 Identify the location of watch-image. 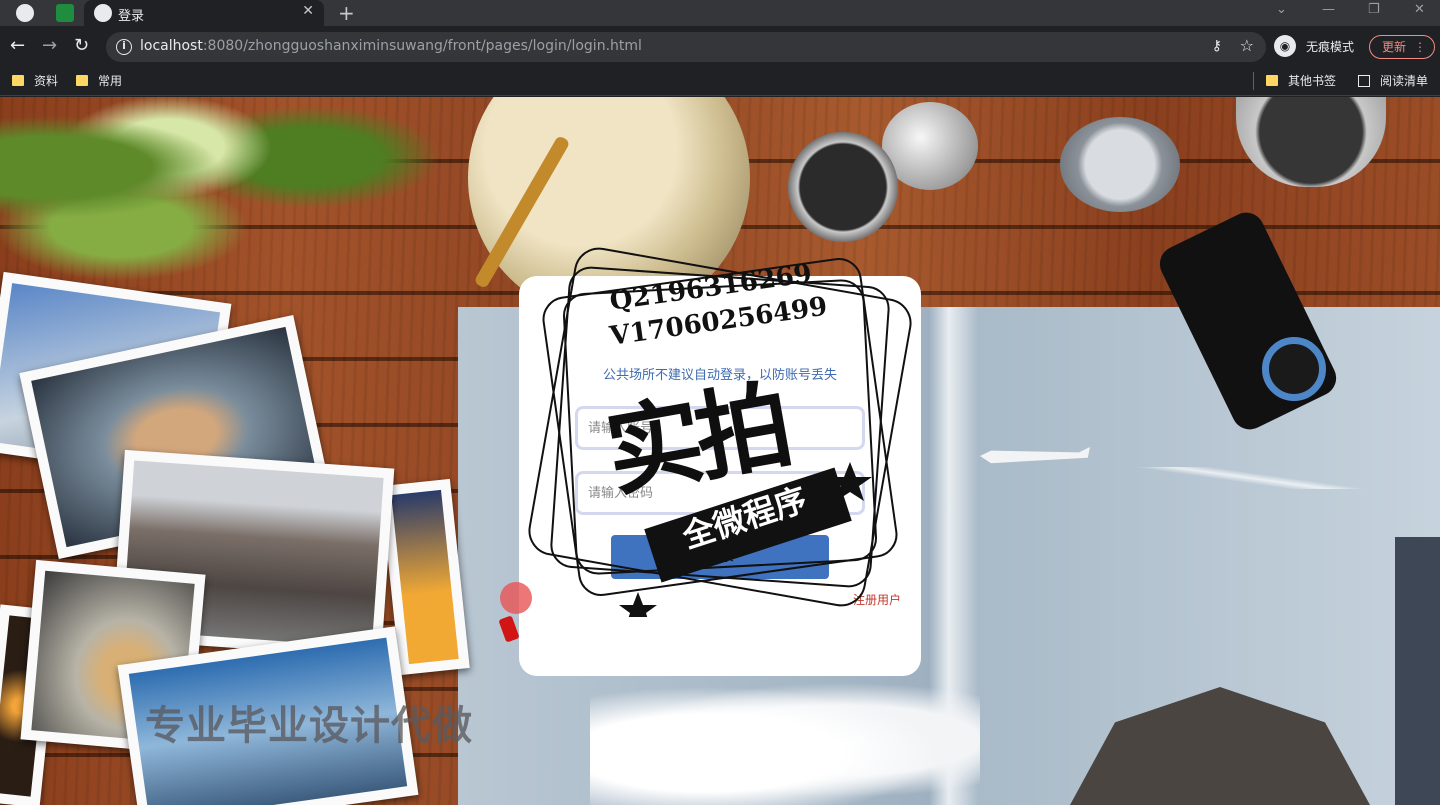
(1120, 164).